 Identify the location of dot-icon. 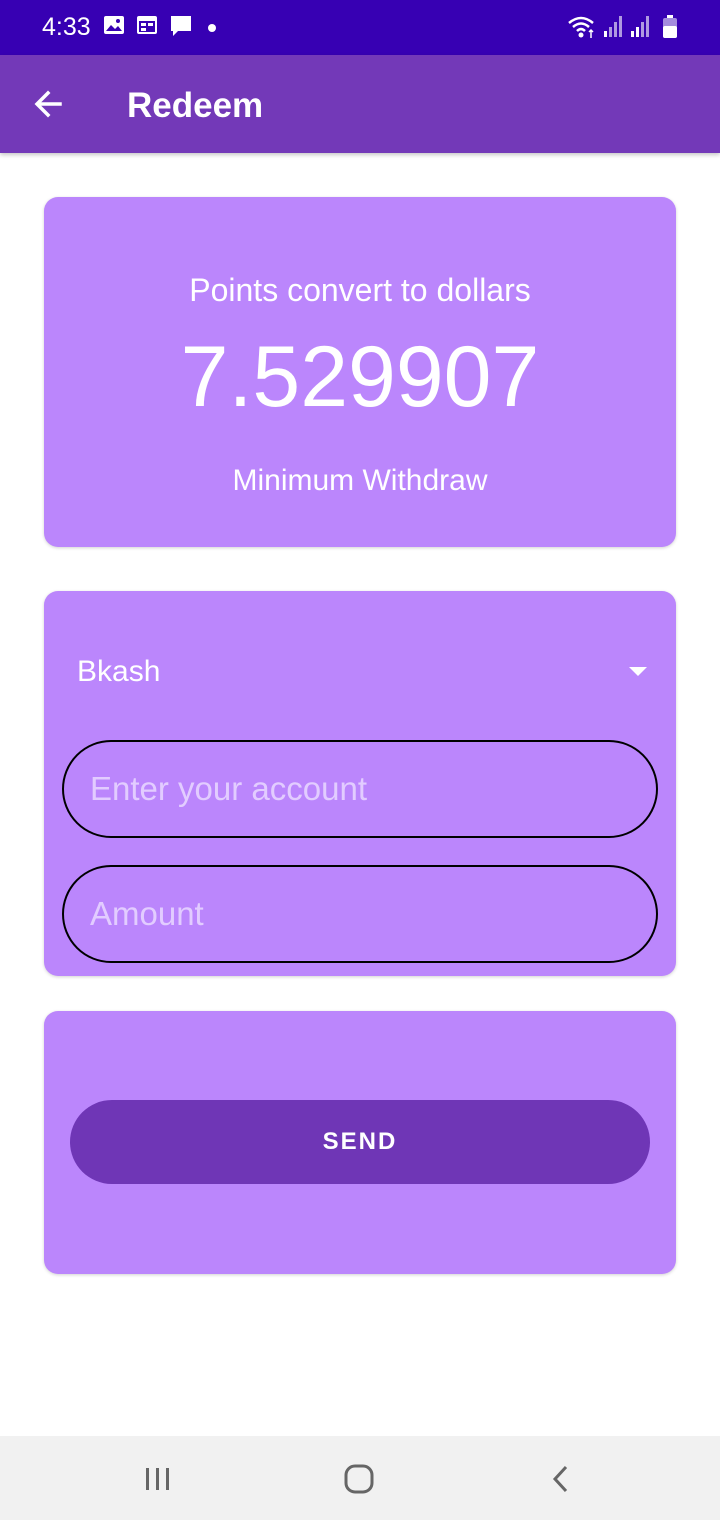
(212, 29).